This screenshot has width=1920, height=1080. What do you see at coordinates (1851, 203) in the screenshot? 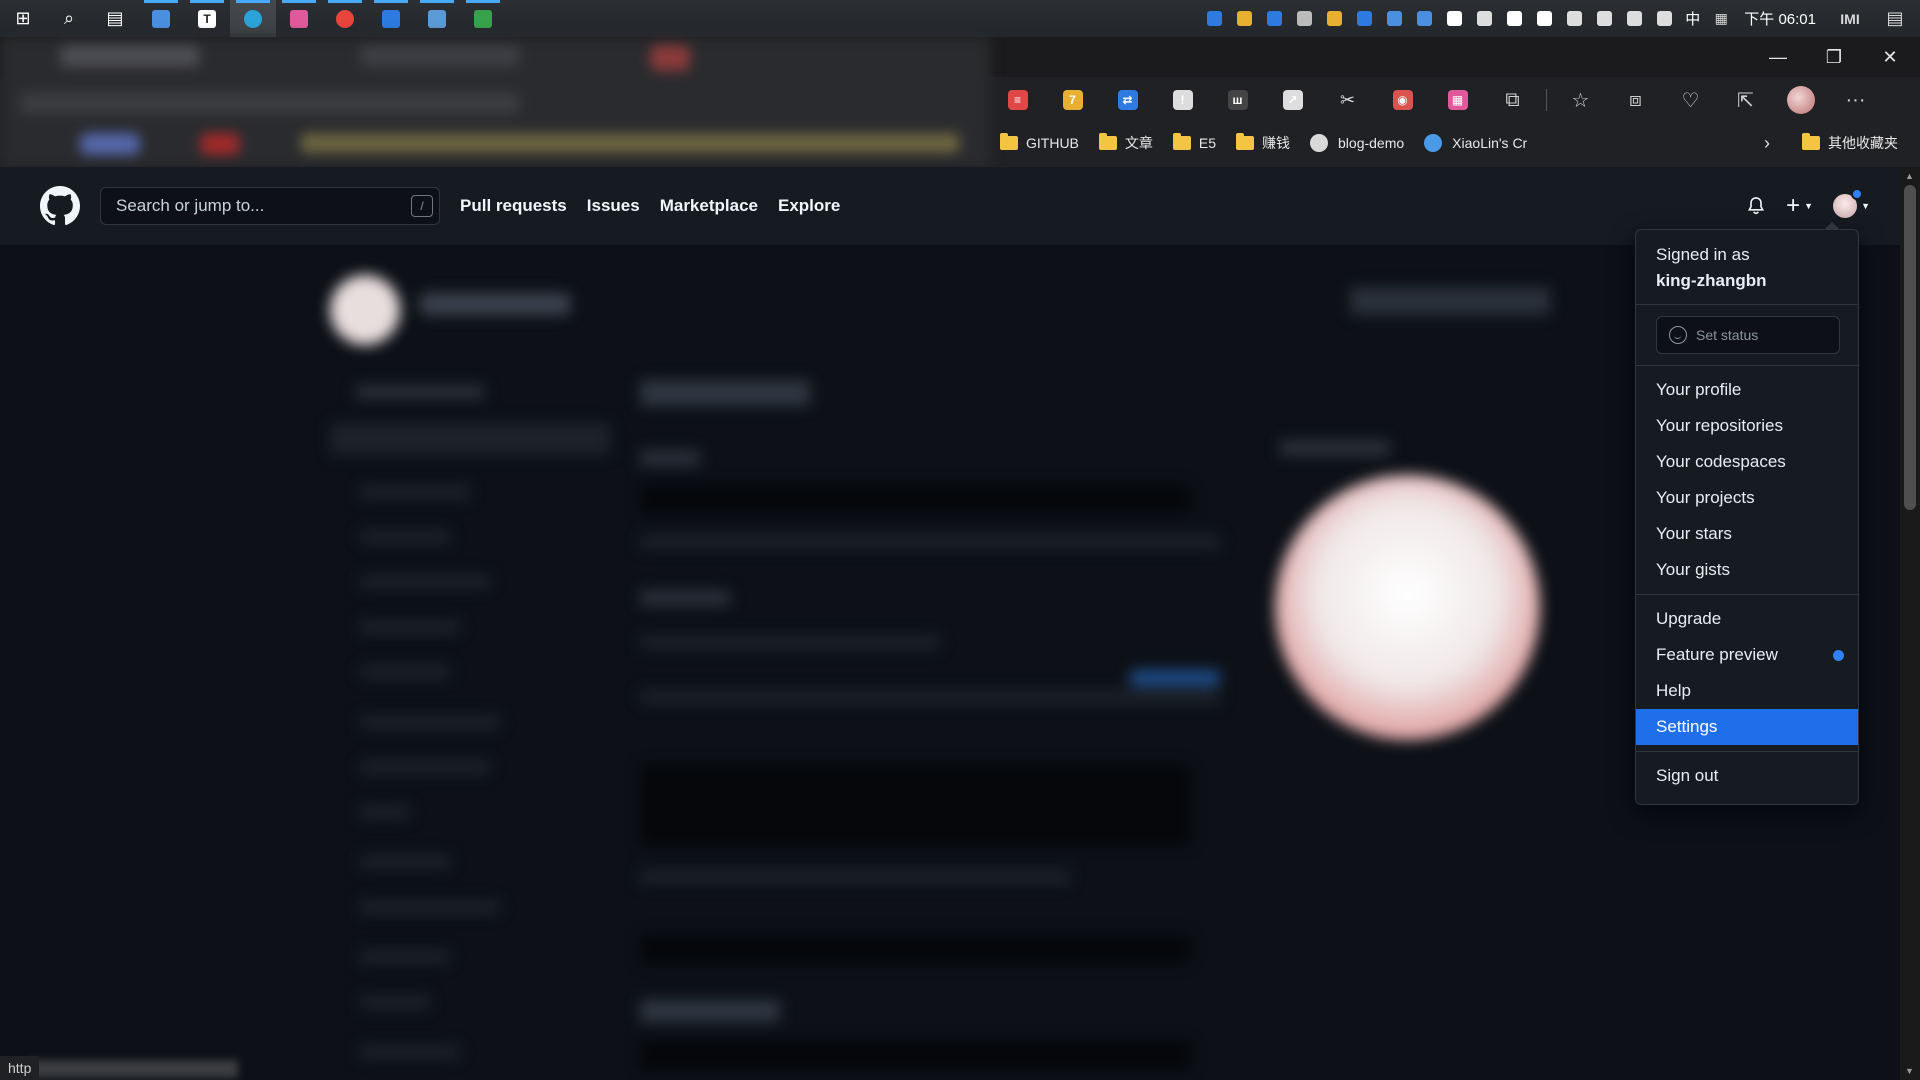
I see `user-menu-toggle: ▼` at bounding box center [1851, 203].